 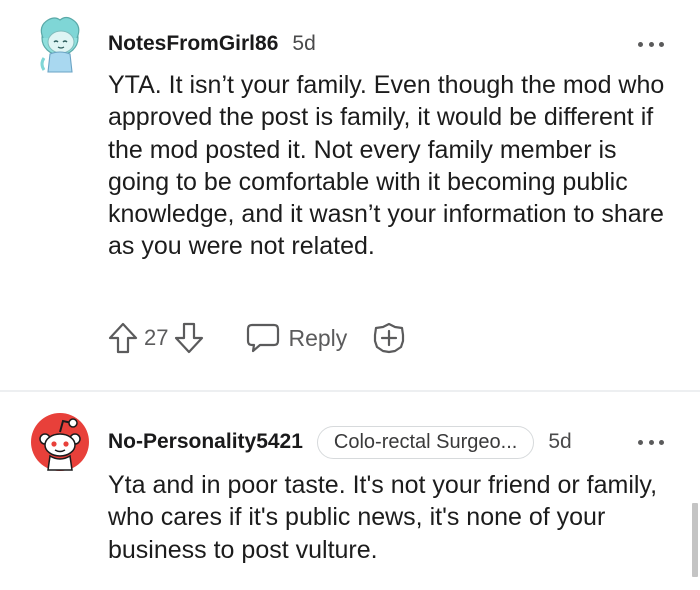 I want to click on award-plus-icon, so click(x=389, y=338).